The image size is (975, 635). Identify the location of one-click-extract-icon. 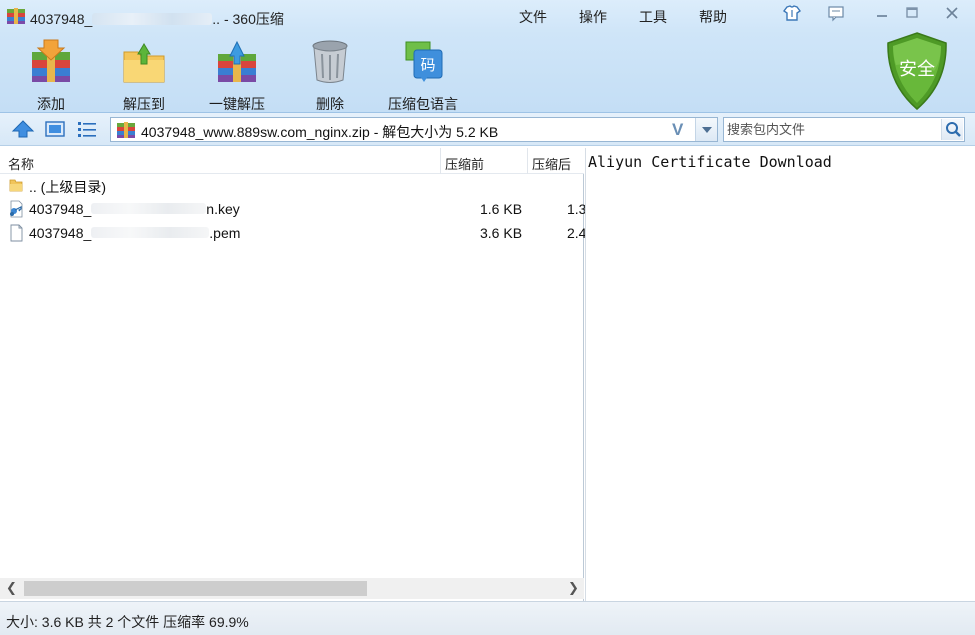
(237, 61).